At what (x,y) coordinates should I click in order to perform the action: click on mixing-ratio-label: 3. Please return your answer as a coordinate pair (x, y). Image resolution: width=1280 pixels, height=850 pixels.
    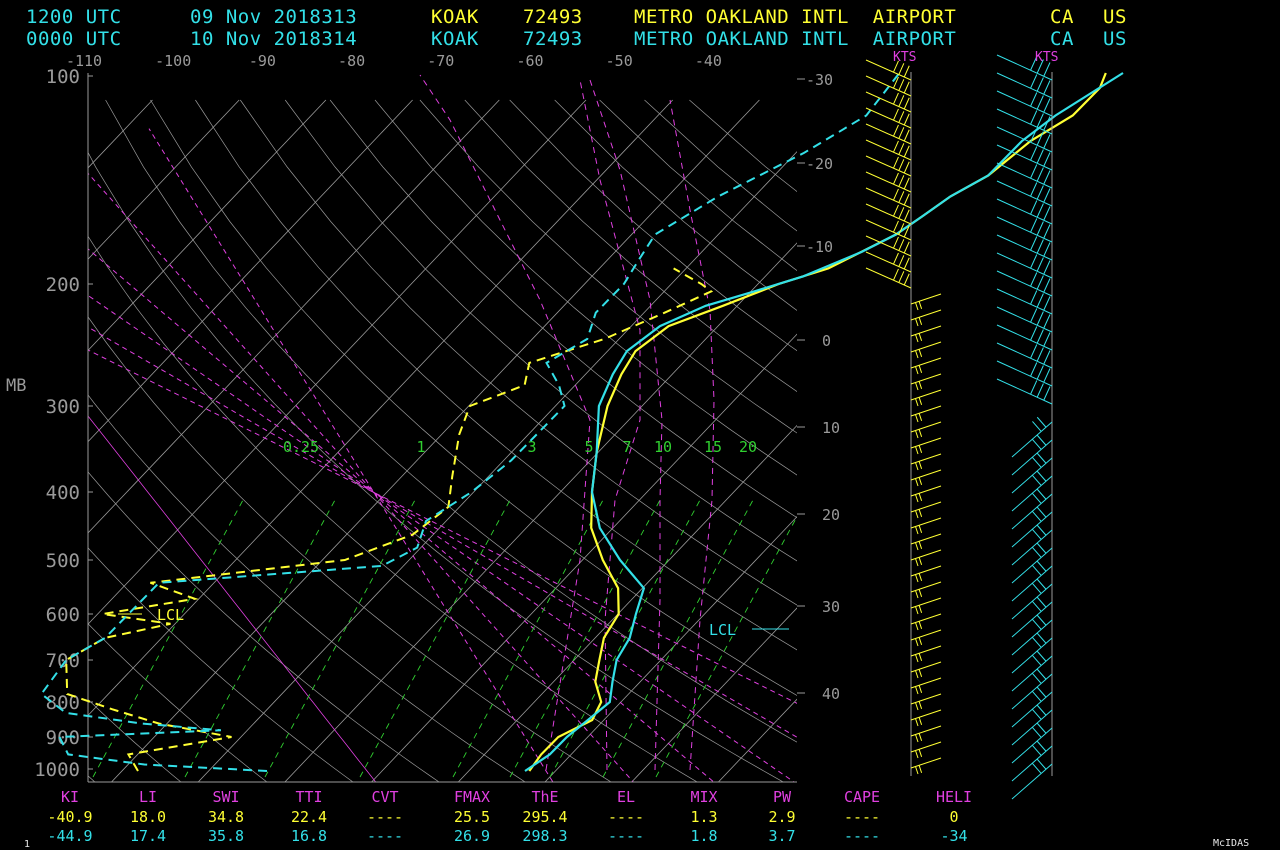
    Looking at the image, I should click on (531, 447).